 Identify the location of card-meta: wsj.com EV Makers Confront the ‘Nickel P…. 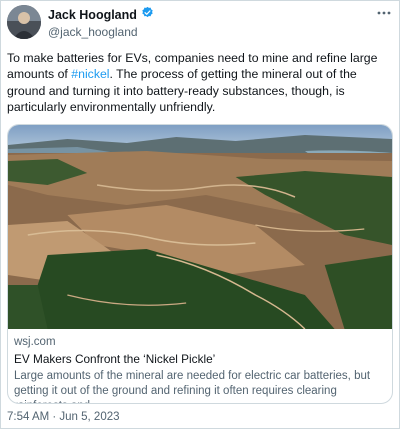
(200, 369).